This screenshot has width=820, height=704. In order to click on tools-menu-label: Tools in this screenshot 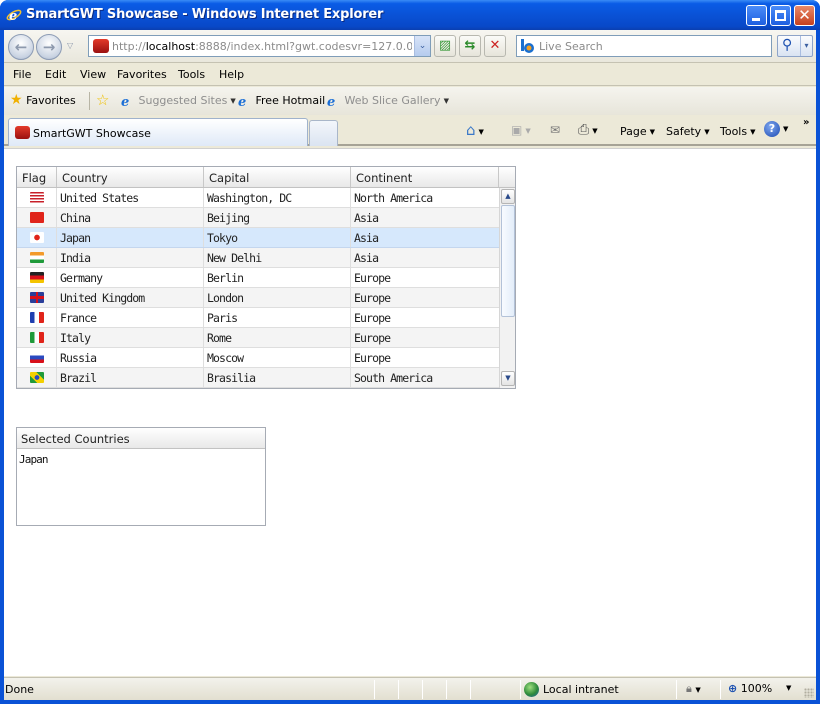, I will do `click(734, 131)`.